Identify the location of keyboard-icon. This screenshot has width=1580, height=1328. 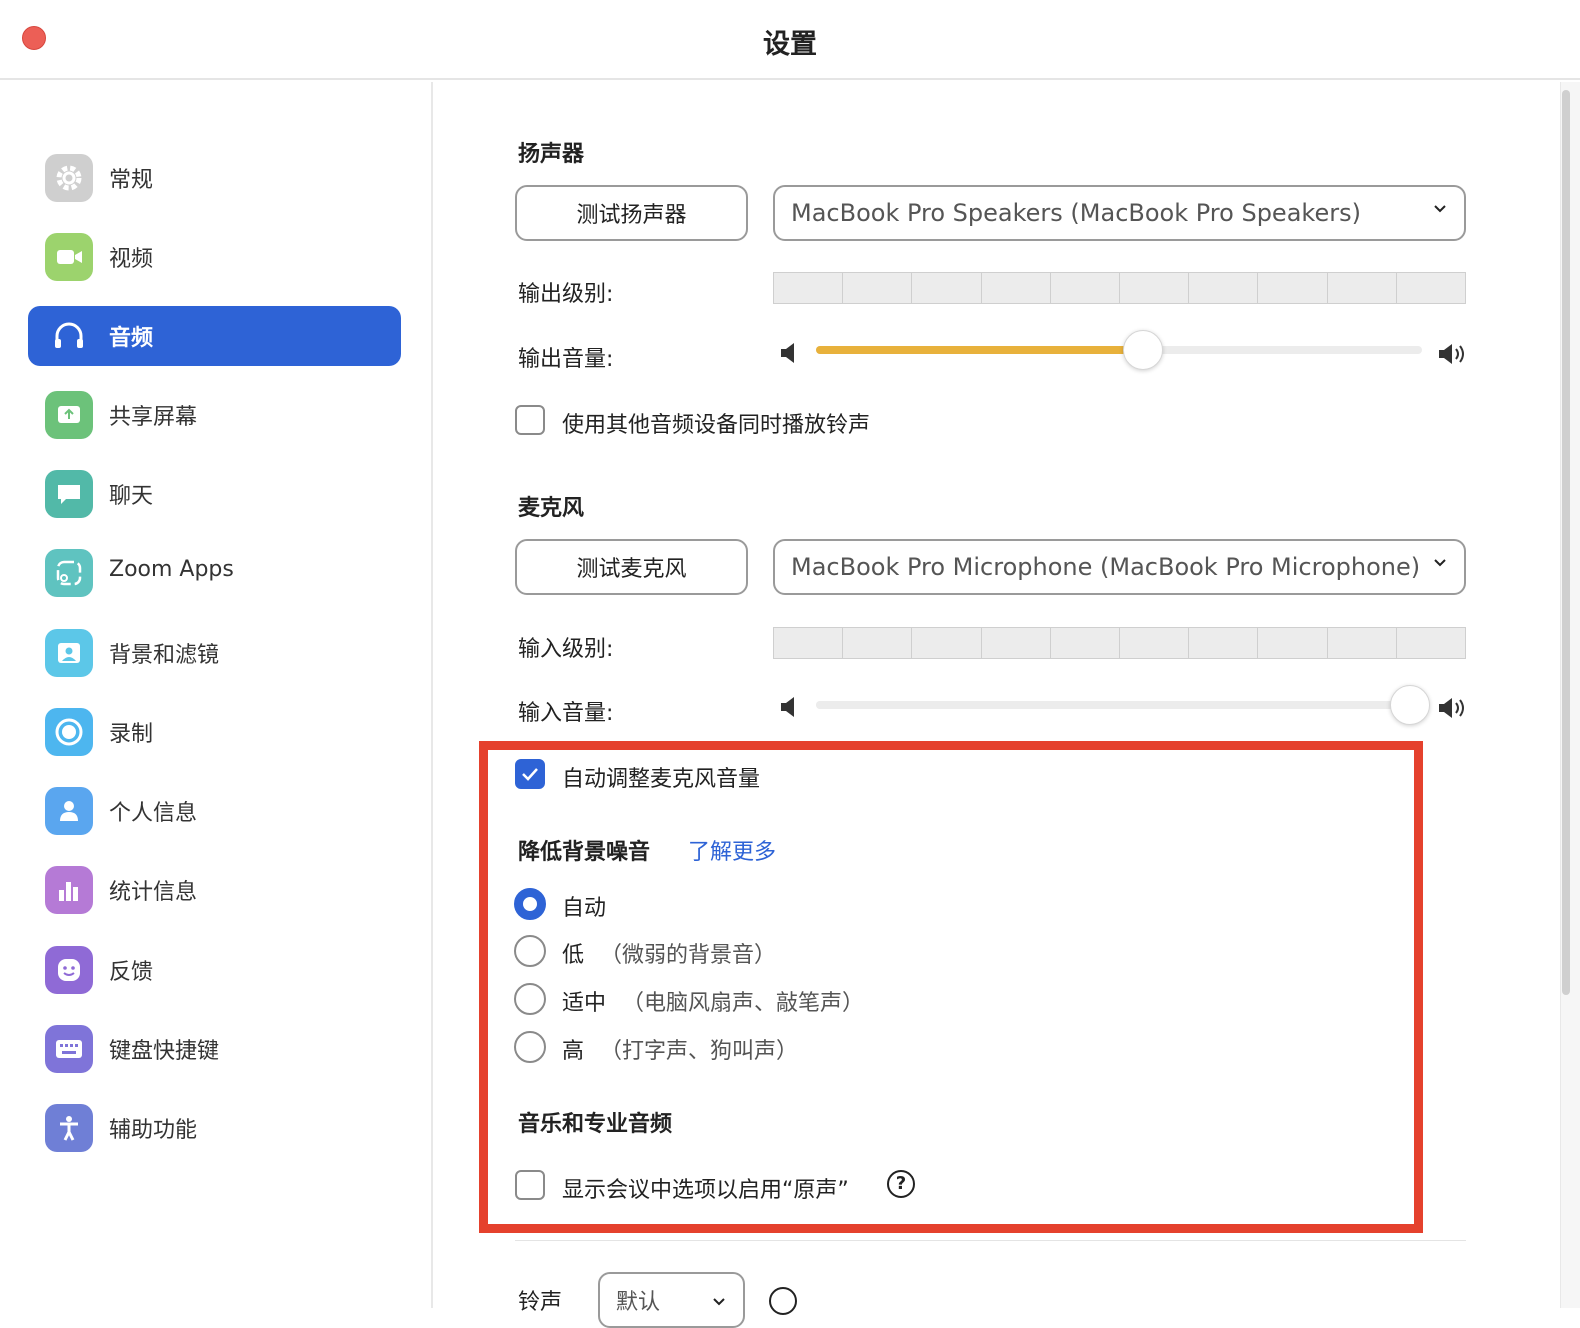
(69, 1049).